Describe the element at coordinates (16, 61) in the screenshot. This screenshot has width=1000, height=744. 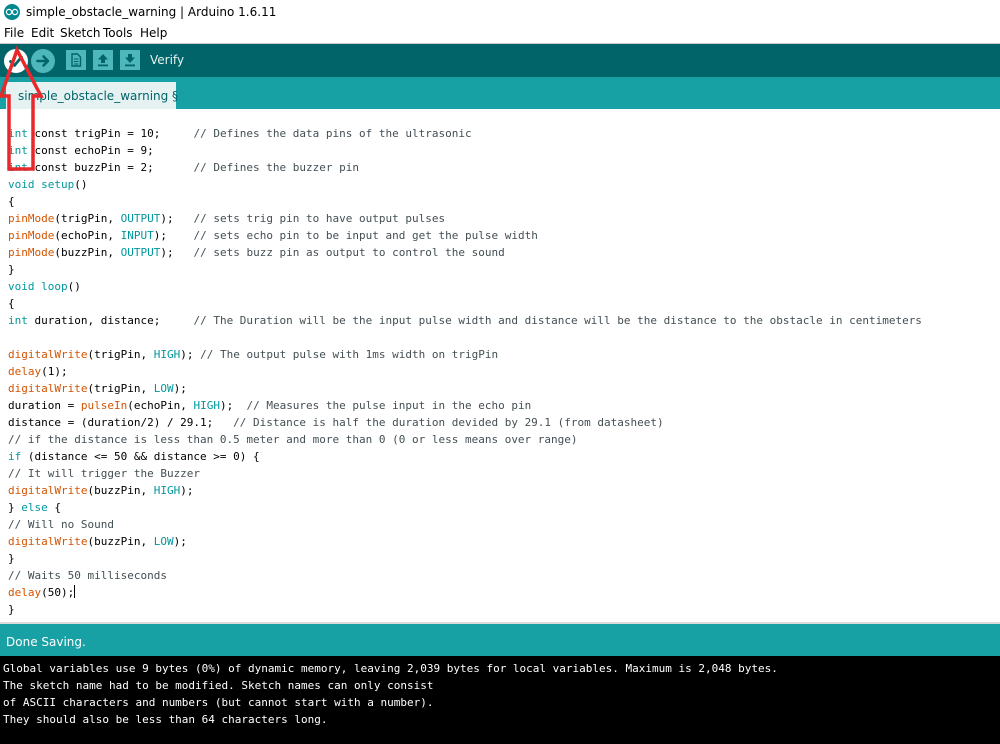
I see `verify-button` at that location.